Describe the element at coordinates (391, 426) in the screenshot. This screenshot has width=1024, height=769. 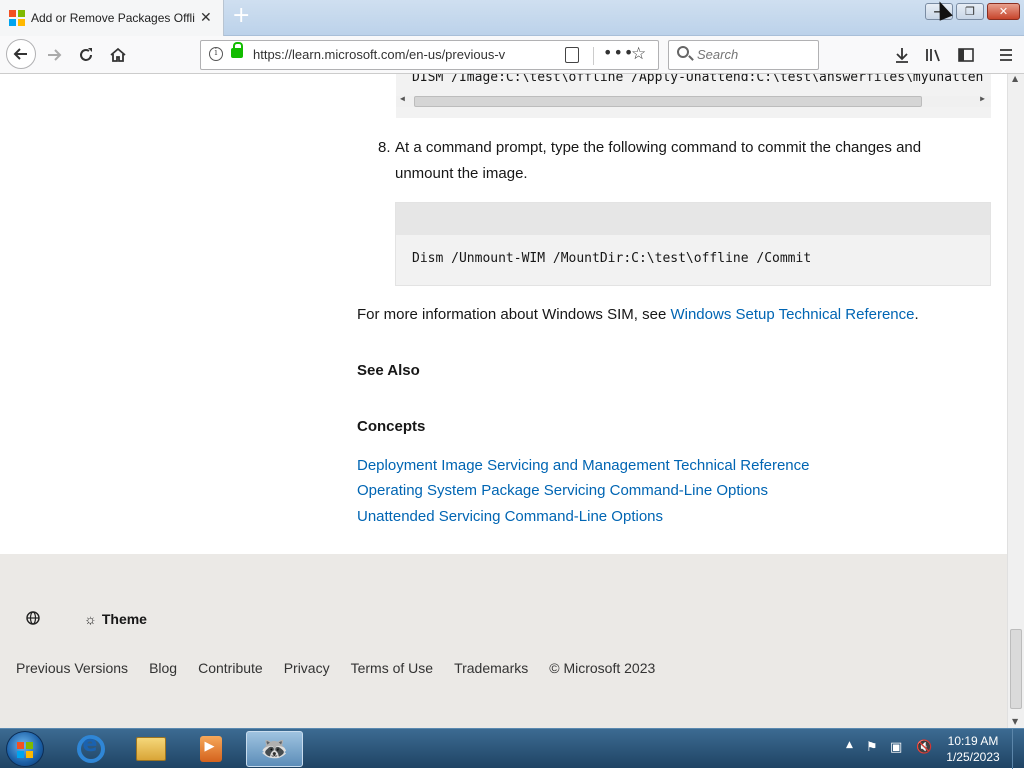
I see `concepts-heading: Concepts` at that location.